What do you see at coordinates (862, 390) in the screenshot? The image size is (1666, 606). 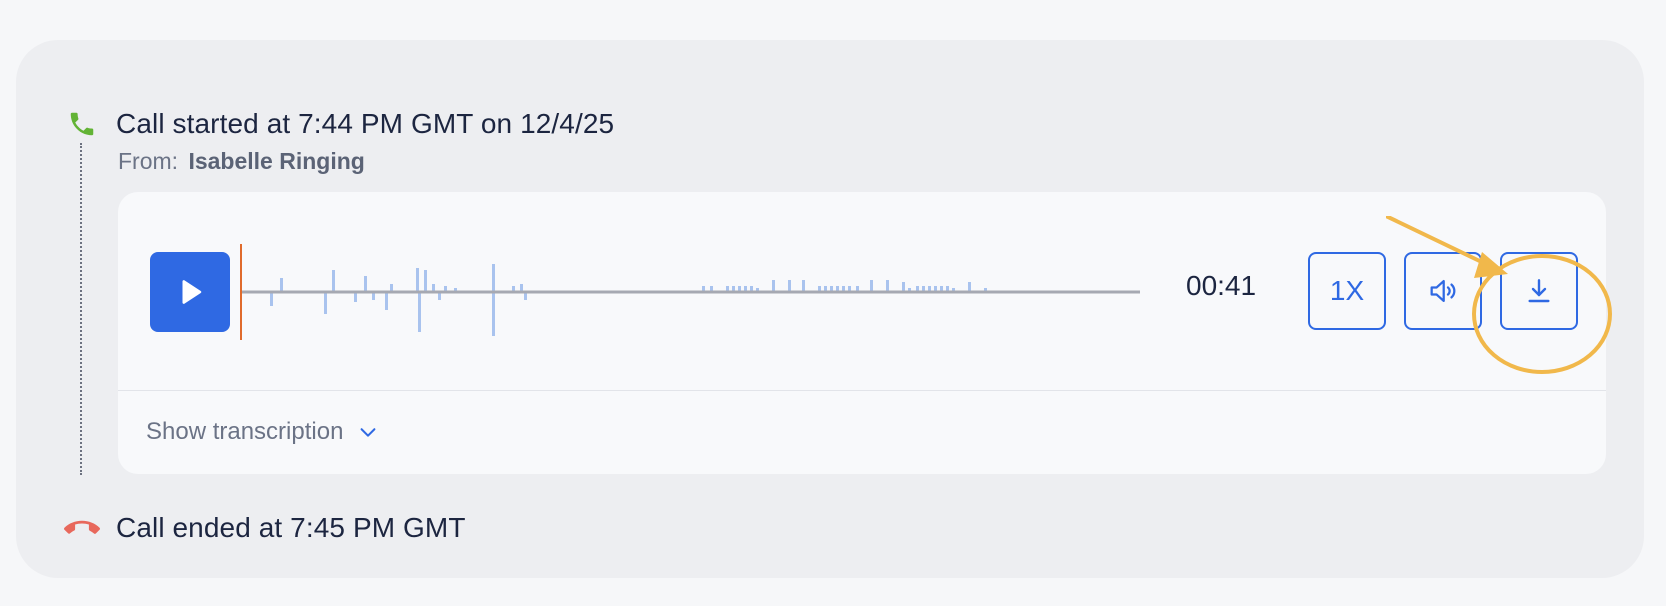 I see `player-divider` at bounding box center [862, 390].